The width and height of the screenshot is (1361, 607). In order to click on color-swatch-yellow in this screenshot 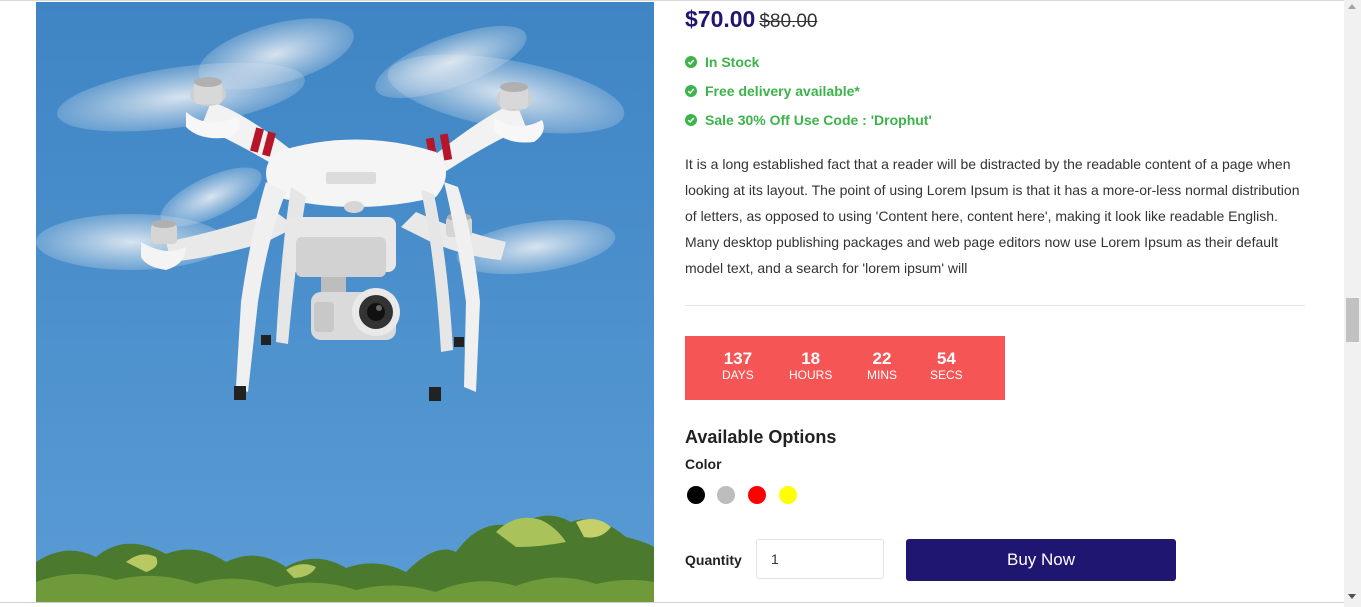, I will do `click(788, 495)`.